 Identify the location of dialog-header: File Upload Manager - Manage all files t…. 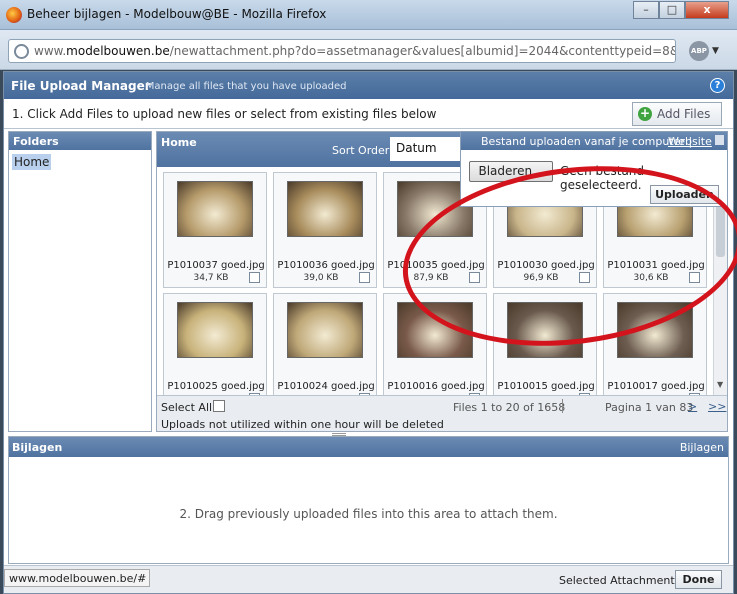
(368, 85).